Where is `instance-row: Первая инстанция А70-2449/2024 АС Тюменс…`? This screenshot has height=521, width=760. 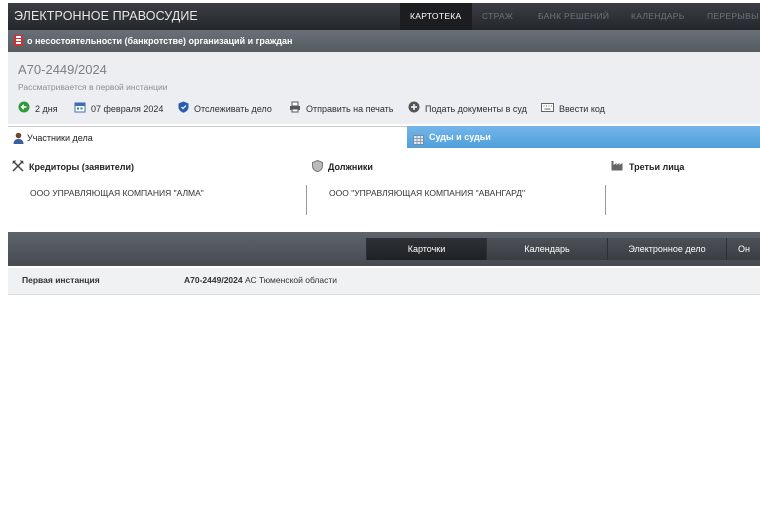
instance-row: Первая инстанция А70-2449/2024 АС Тюменс… is located at coordinates (384, 281).